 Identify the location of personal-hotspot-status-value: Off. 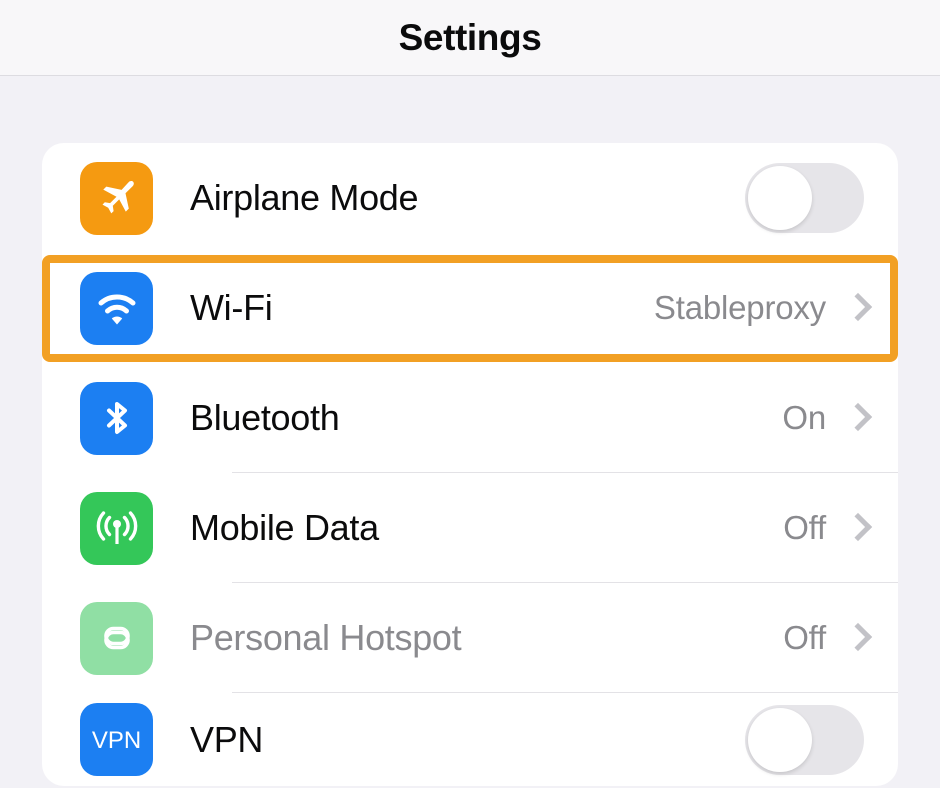
(804, 637).